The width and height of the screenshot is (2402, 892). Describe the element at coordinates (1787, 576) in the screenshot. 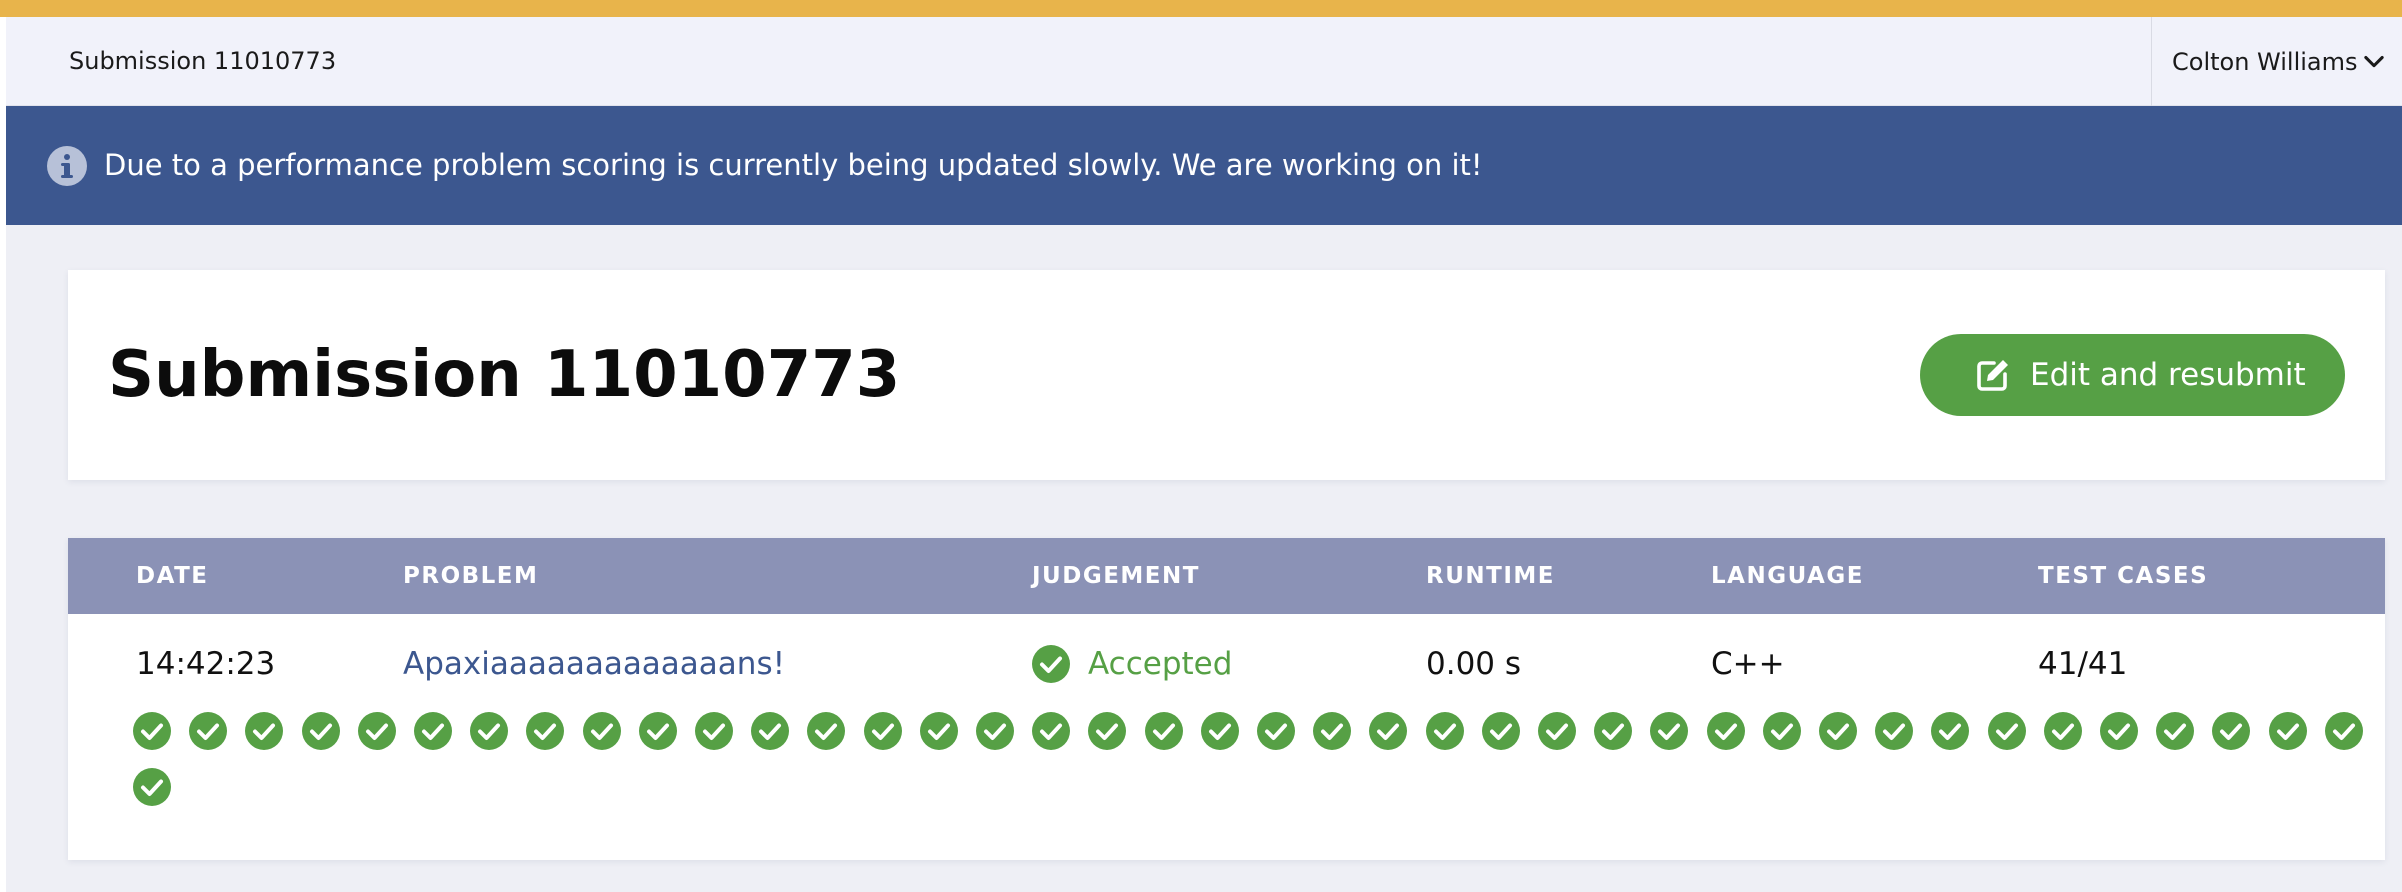

I see `column-header-language: LANGUAGE` at that location.